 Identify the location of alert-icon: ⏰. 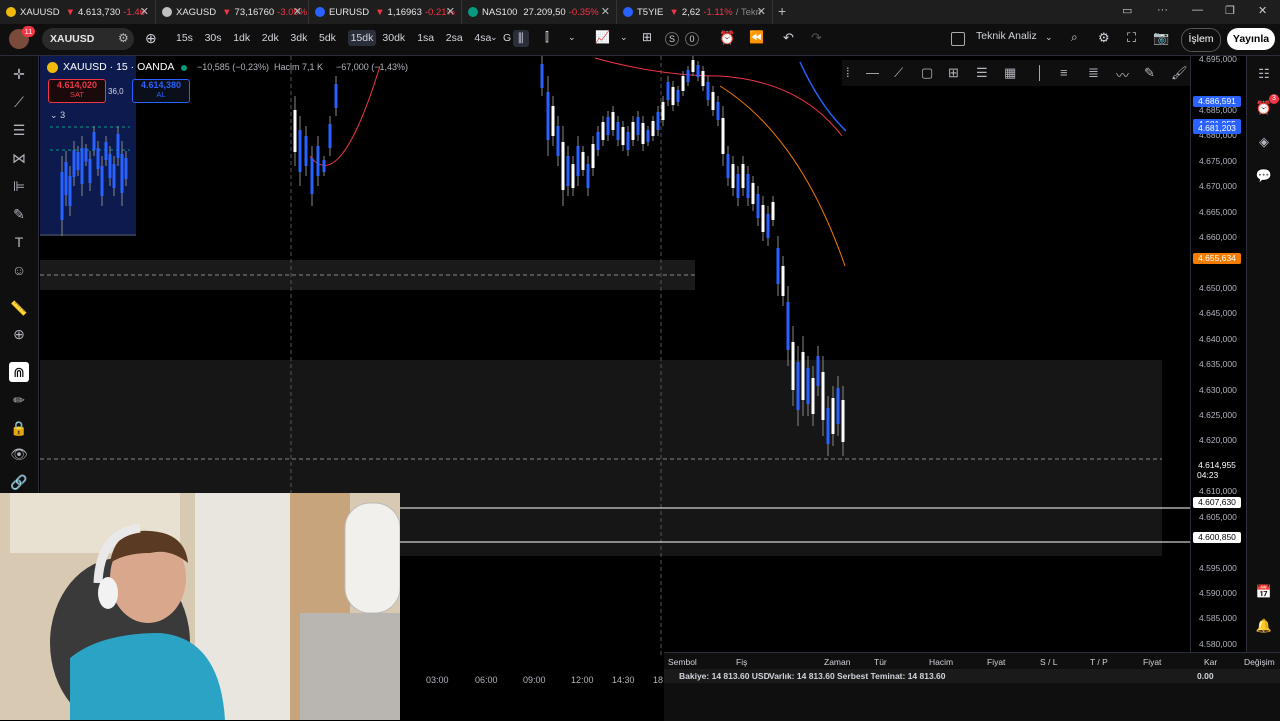
(727, 38).